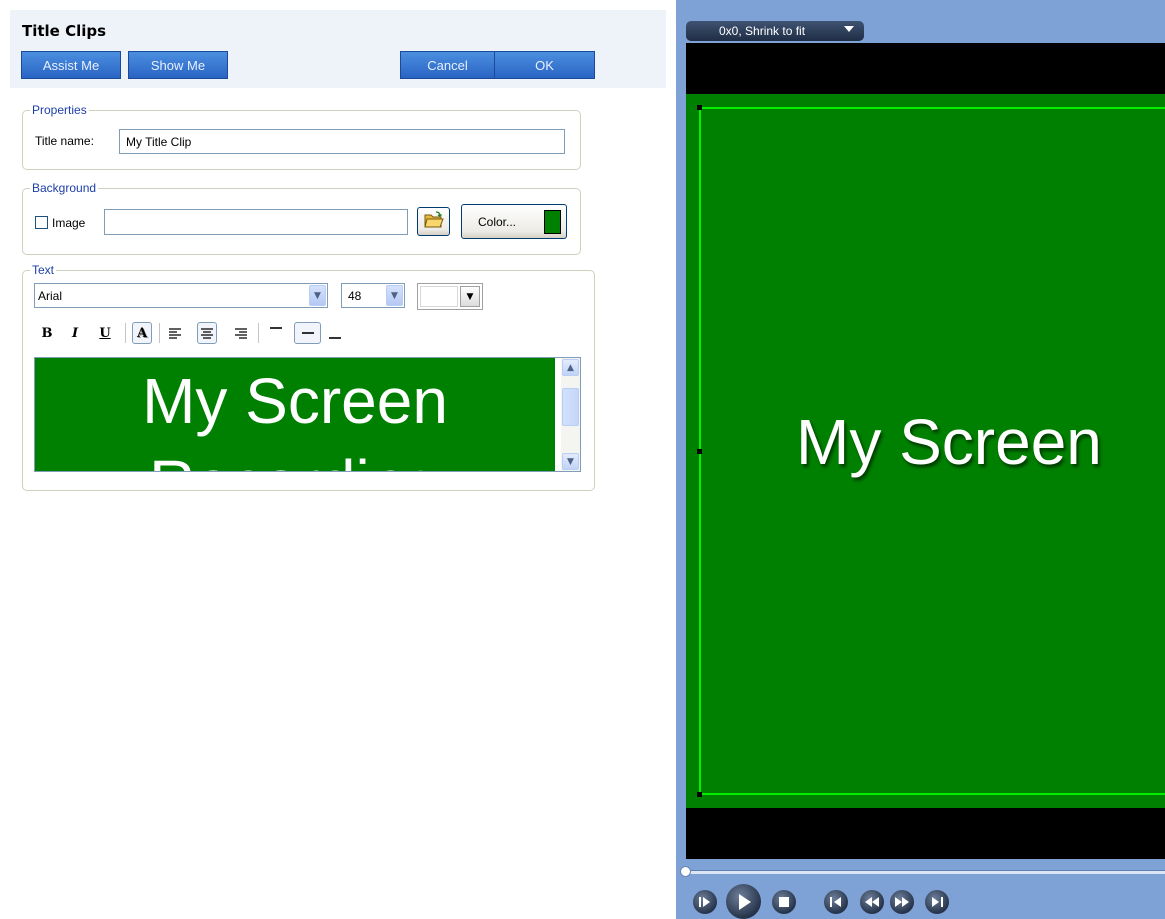 The height and width of the screenshot is (919, 1165). I want to click on scroll-up-icon: ▲, so click(570, 367).